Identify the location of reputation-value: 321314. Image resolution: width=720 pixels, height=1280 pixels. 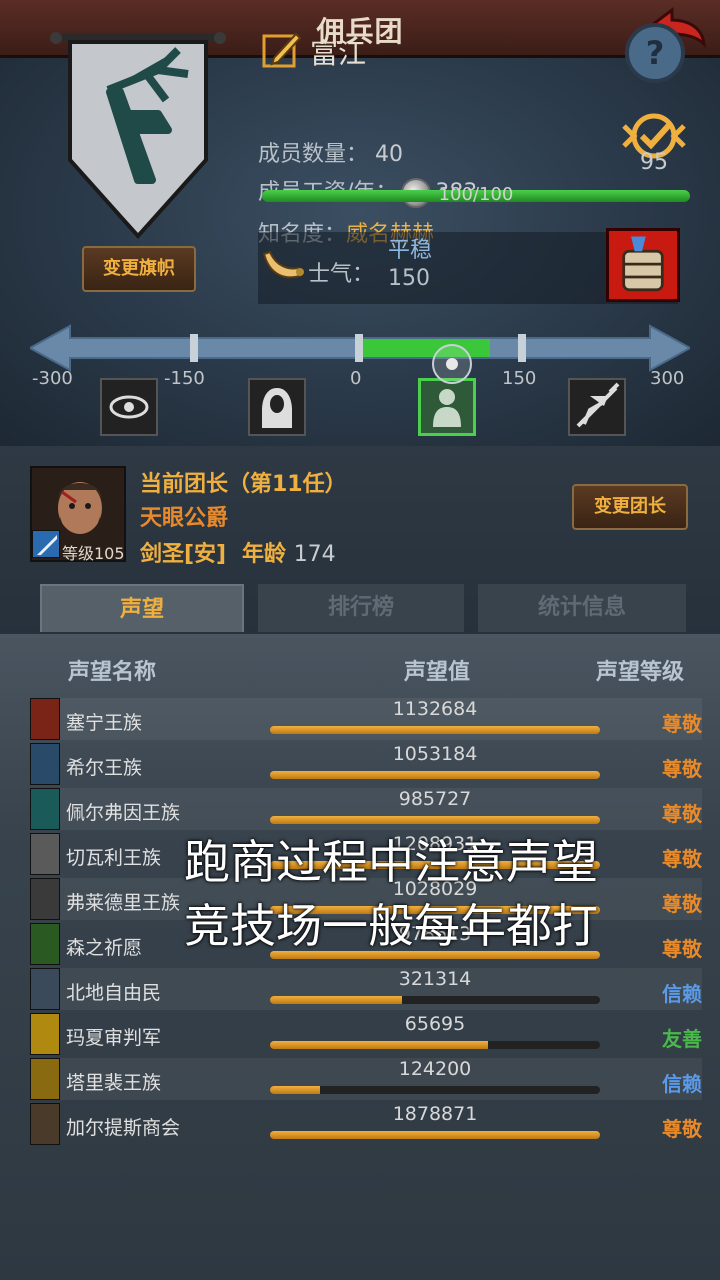
(435, 979).